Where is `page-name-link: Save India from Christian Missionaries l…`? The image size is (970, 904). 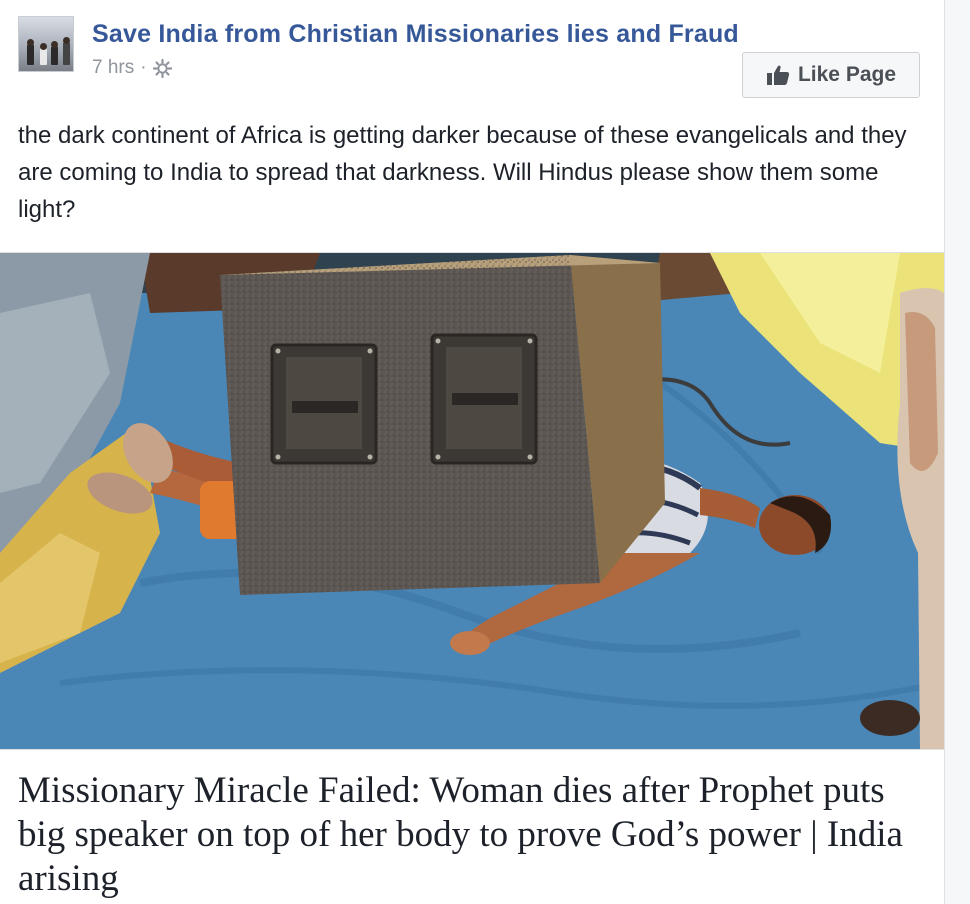 page-name-link: Save India from Christian Missionaries l… is located at coordinates (415, 34).